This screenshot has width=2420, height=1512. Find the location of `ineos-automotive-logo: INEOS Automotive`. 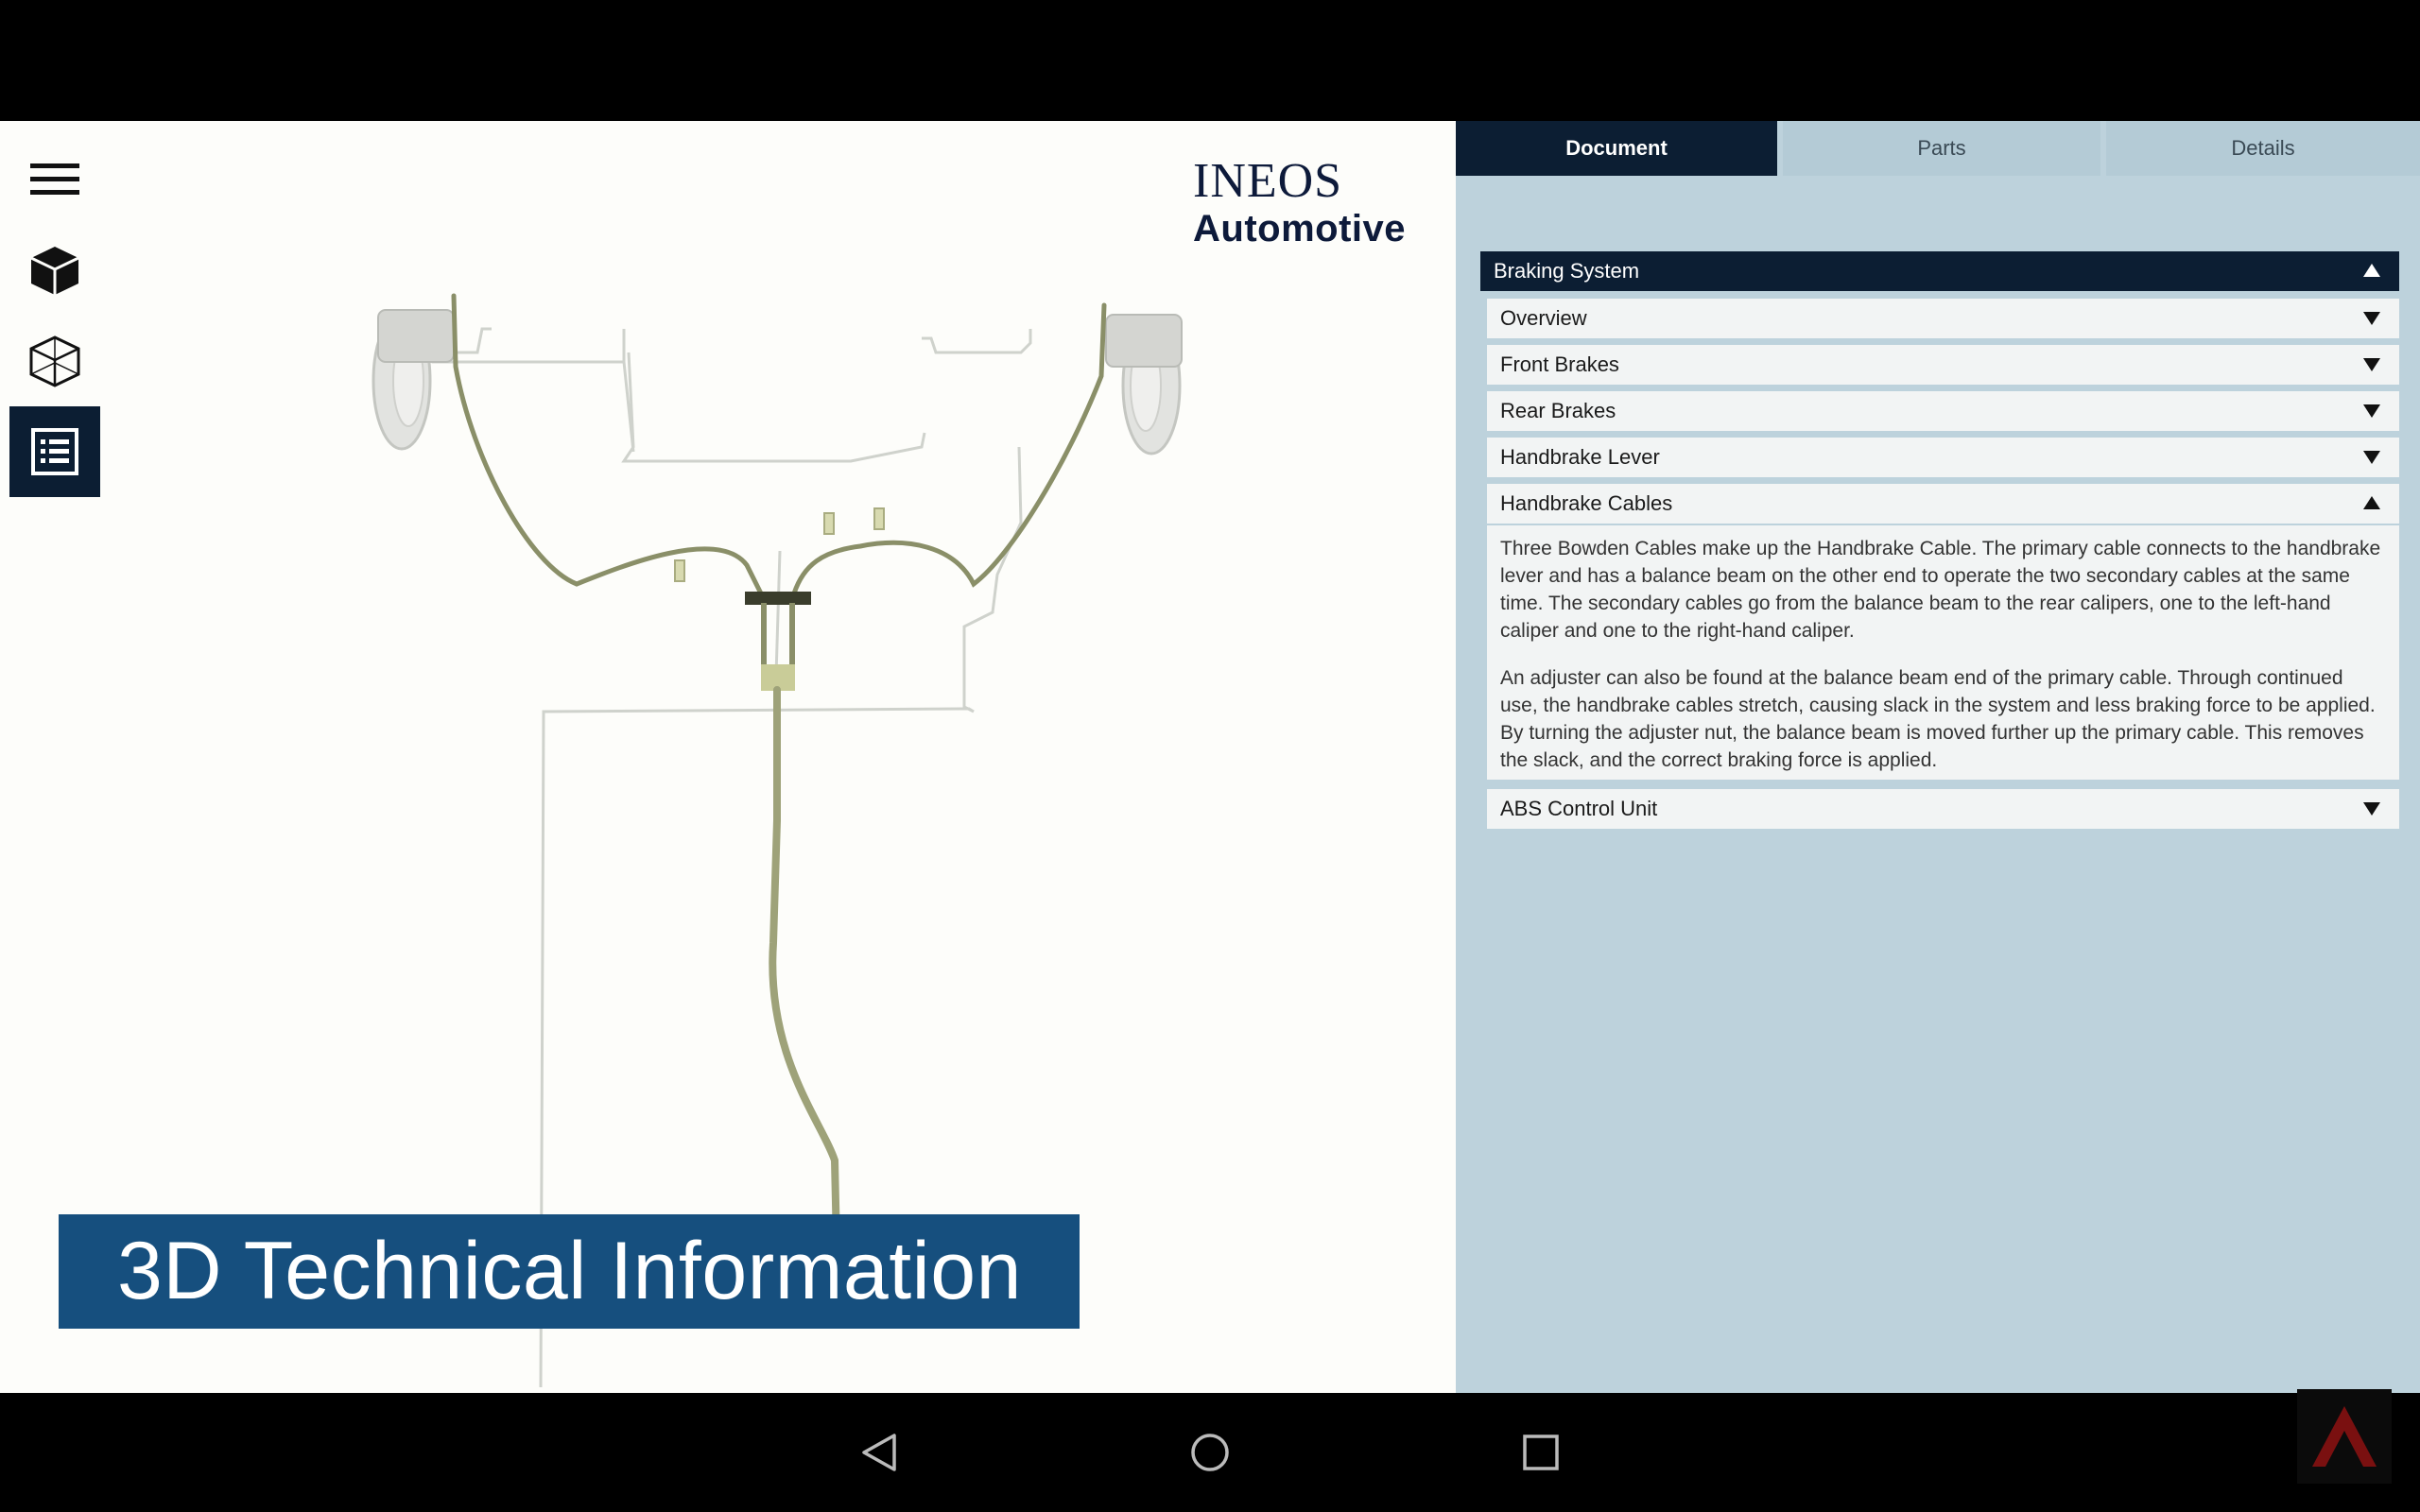

ineos-automotive-logo: INEOS Automotive is located at coordinates (1306, 202).